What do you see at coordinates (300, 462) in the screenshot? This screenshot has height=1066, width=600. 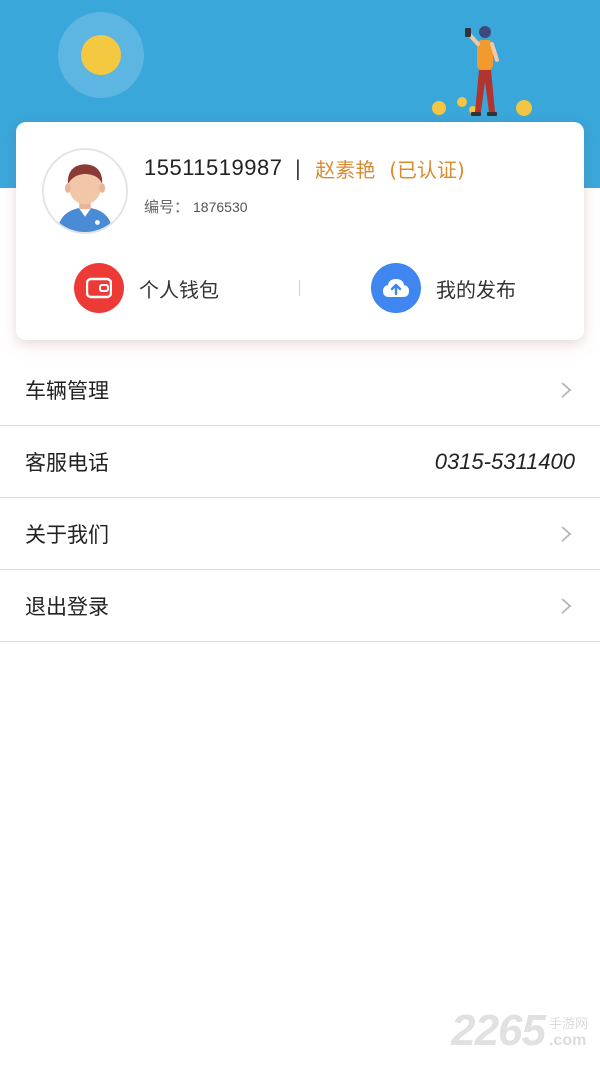 I see `menu-item-customer-service: 客服电话 0315-5311400` at bounding box center [300, 462].